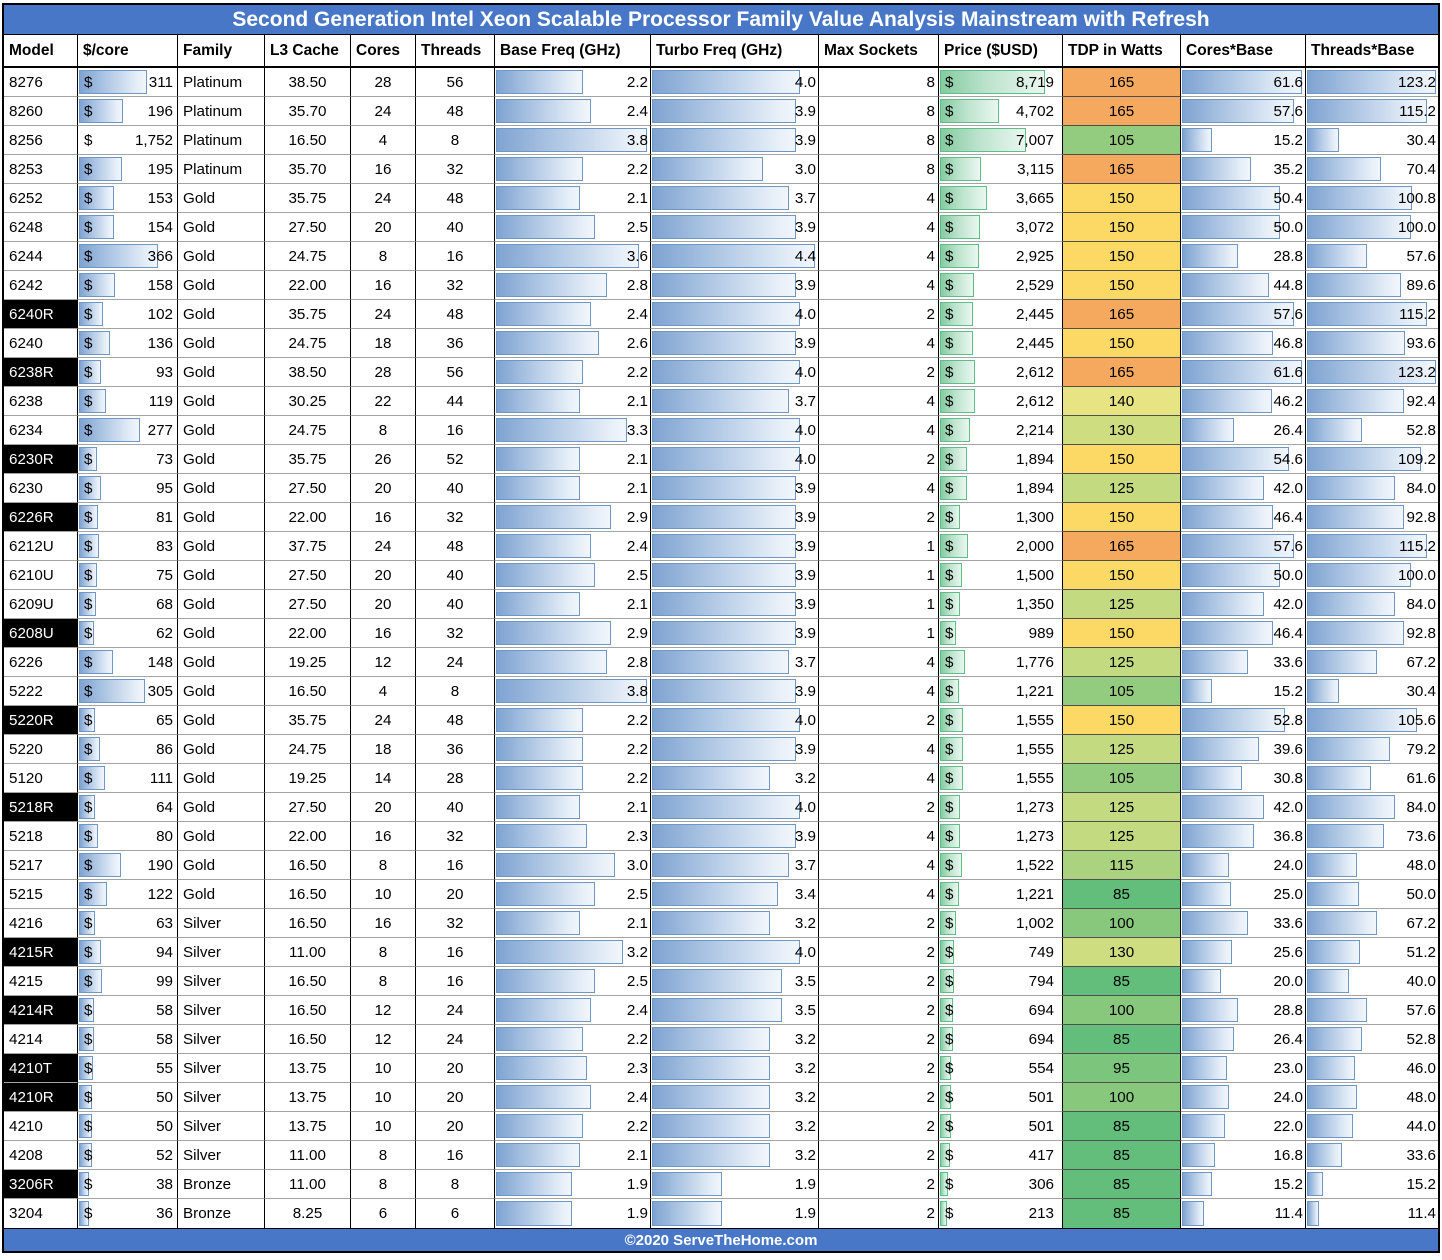  What do you see at coordinates (1121, 1039) in the screenshot?
I see `tdp-value: 85` at bounding box center [1121, 1039].